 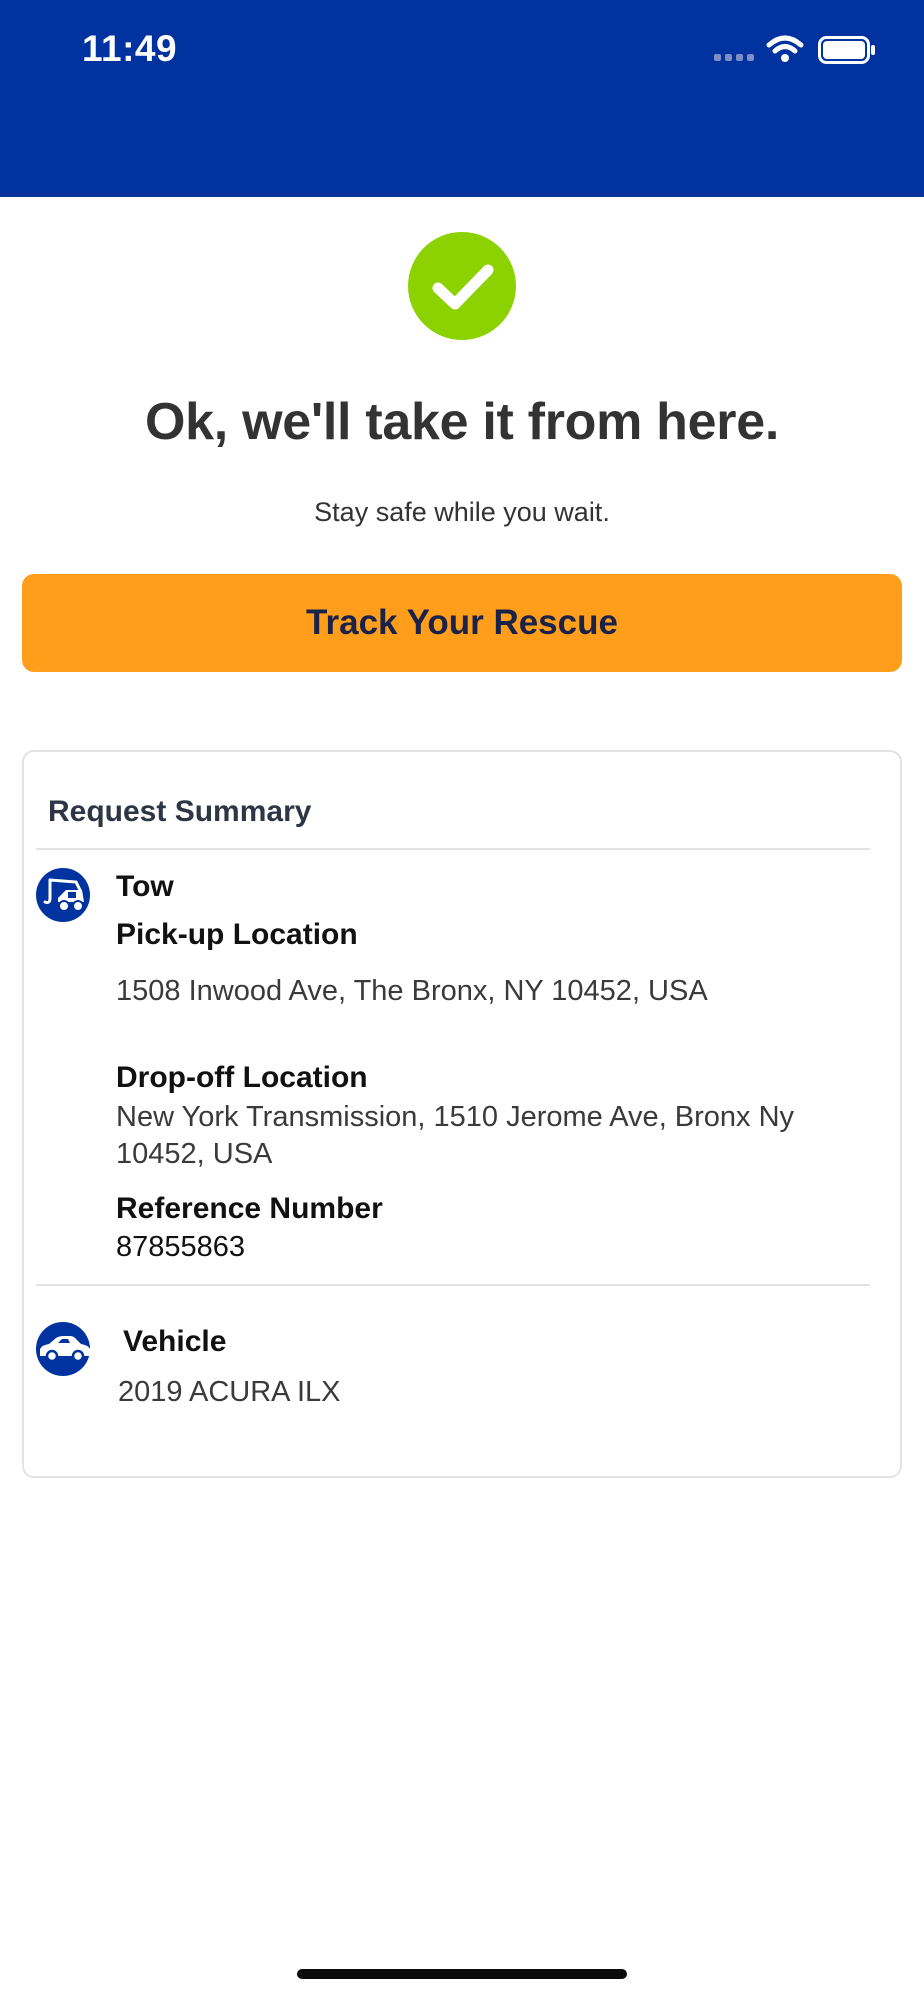 I want to click on check-icon, so click(x=463, y=287).